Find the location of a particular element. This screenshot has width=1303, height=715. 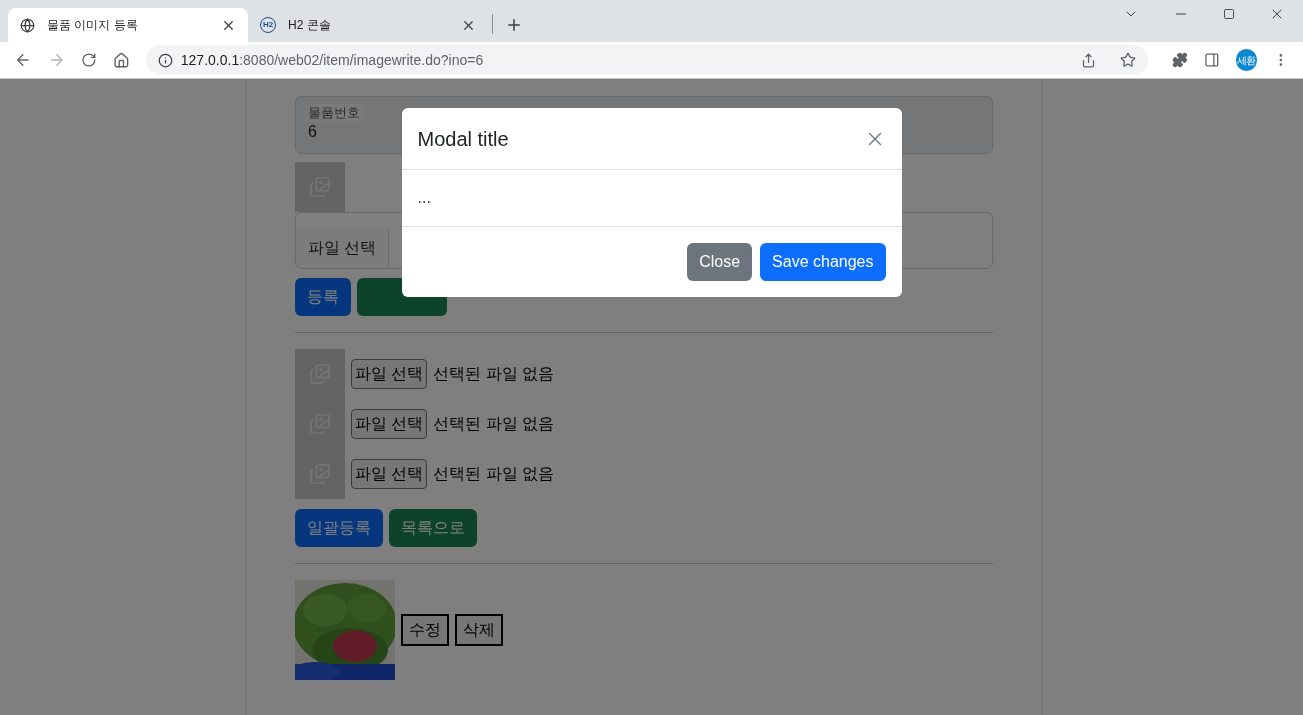

url-text: 127.0.0.1:8080/web02/item/imagewrite.do?ino=6 is located at coordinates (332, 60).